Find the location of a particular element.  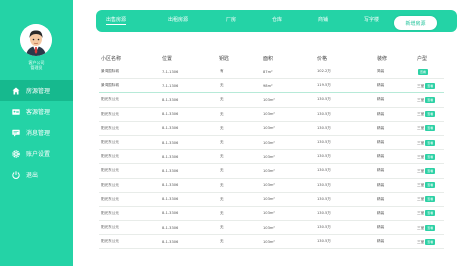

tab-for-rent: 出租房源 is located at coordinates (178, 19).